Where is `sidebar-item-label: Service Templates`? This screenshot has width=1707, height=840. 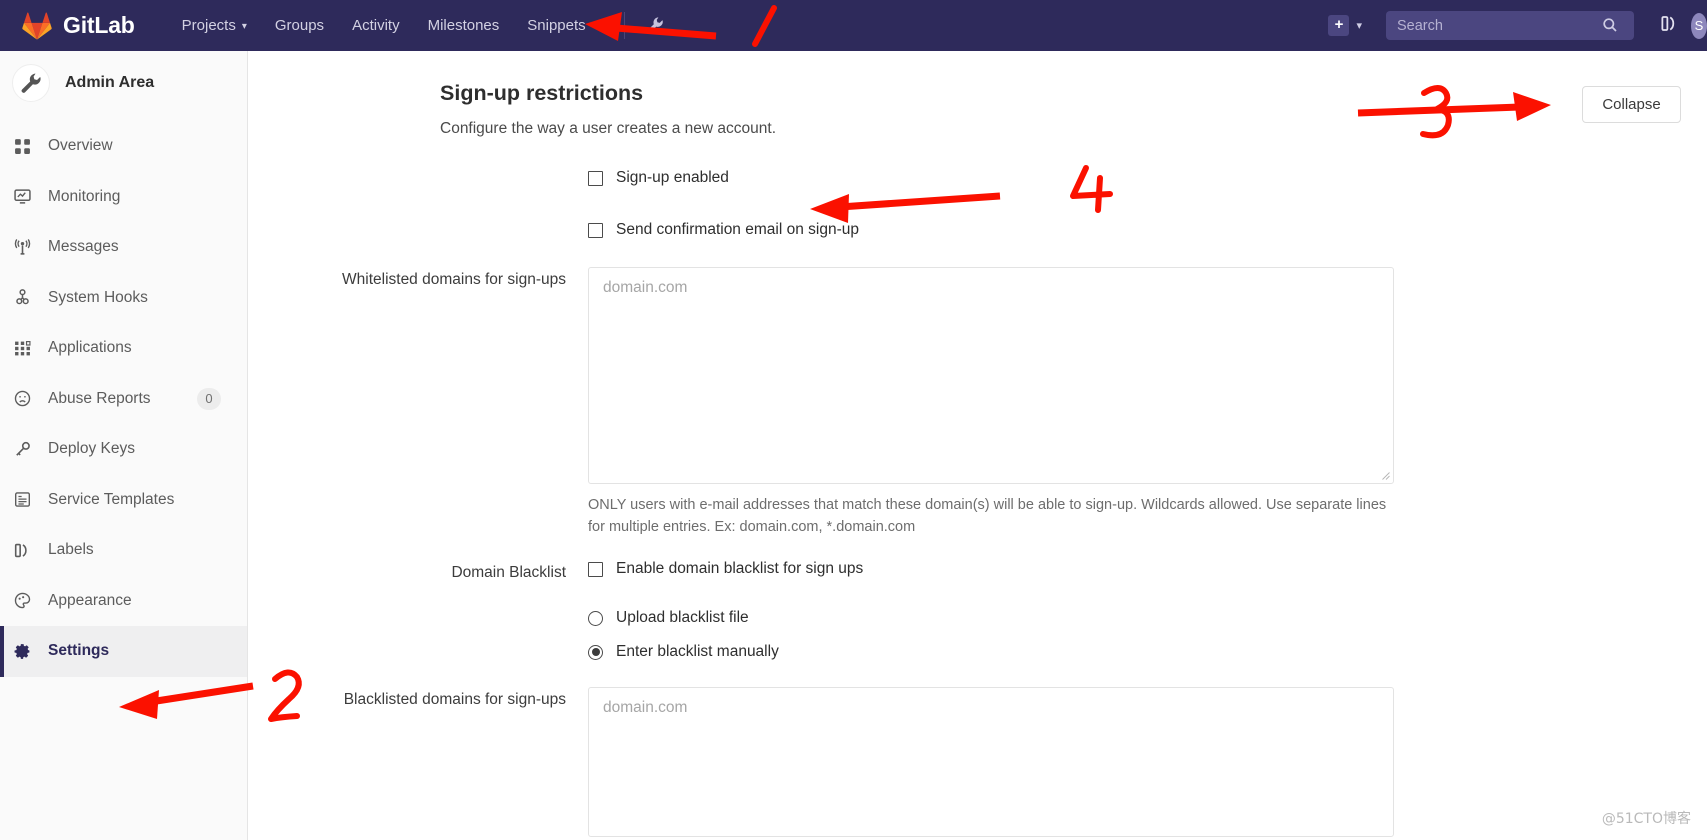 sidebar-item-label: Service Templates is located at coordinates (111, 499).